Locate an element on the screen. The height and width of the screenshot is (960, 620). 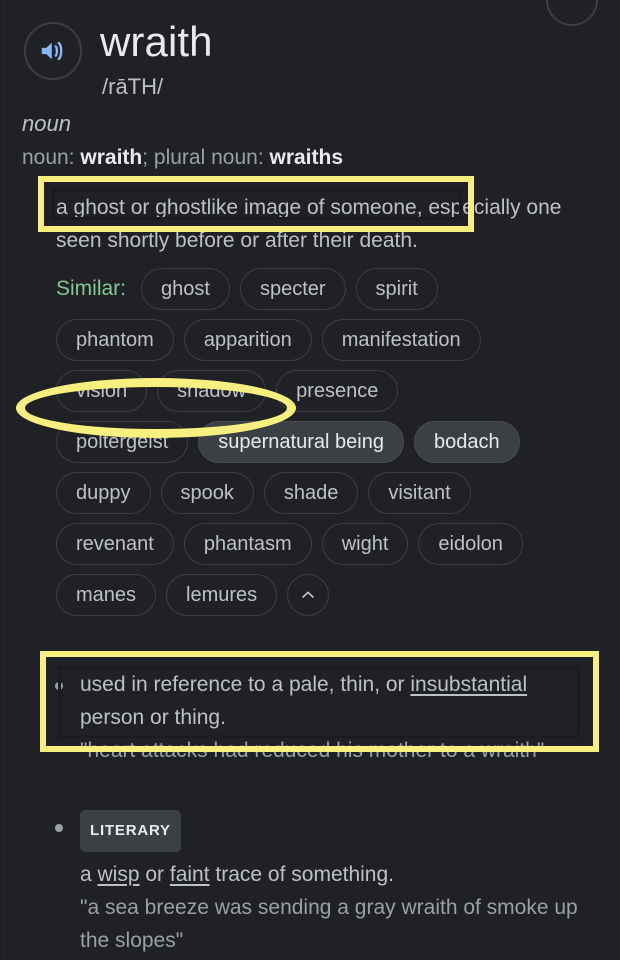
left-edge-rail is located at coordinates (3, 480).